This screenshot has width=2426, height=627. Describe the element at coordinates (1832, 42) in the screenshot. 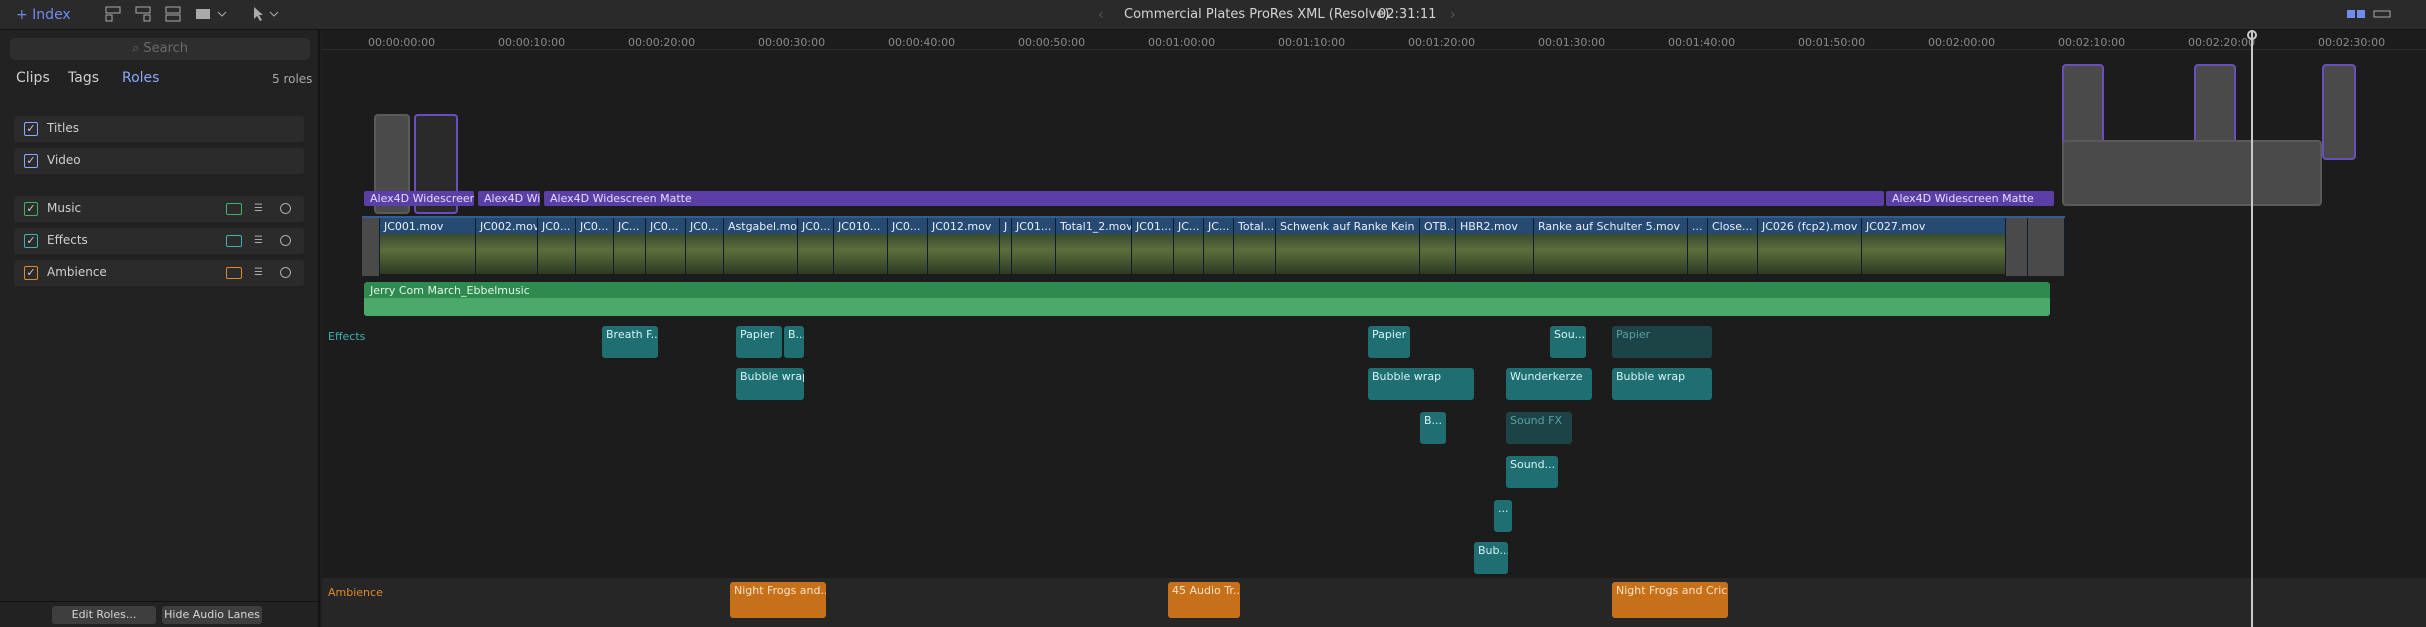

I see `ruler-tick: 00:01:50:00` at that location.